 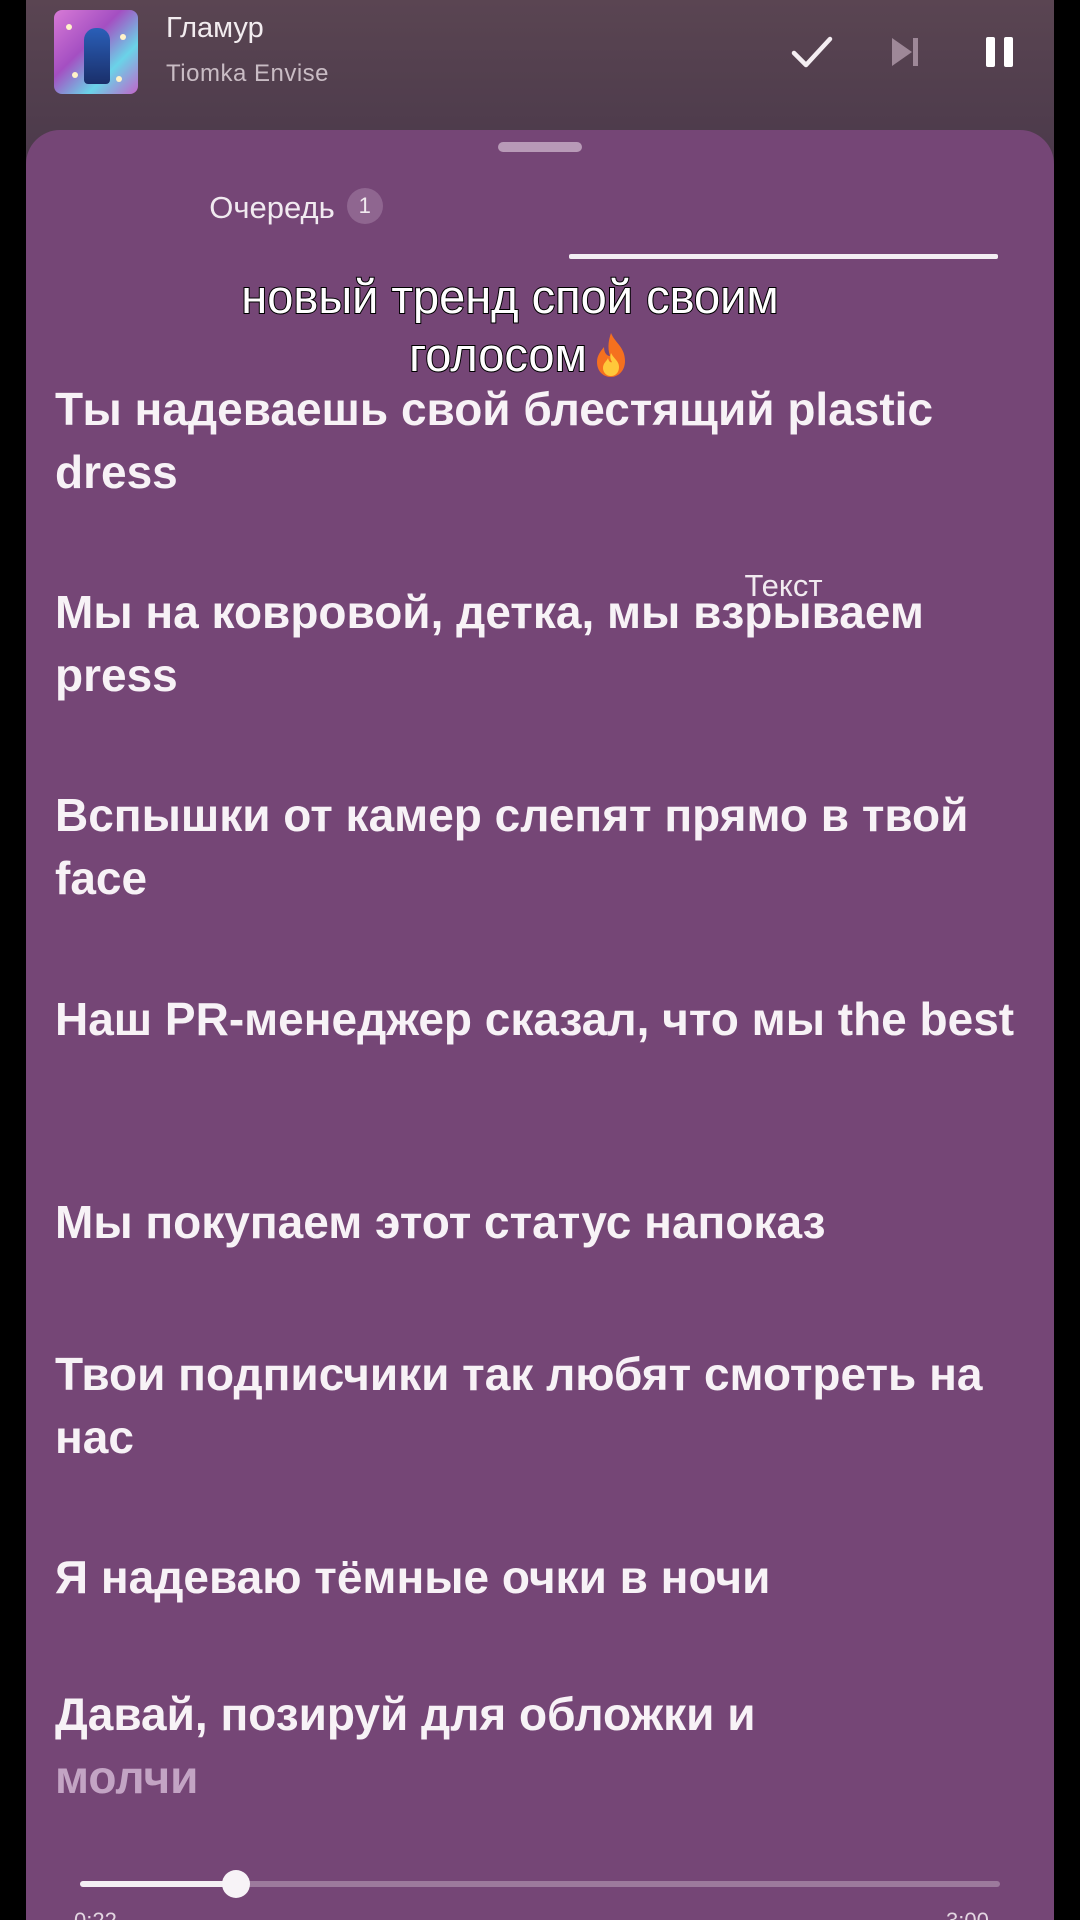 I want to click on video-caption: новый тренд спой своим голосом, so click(x=510, y=326).